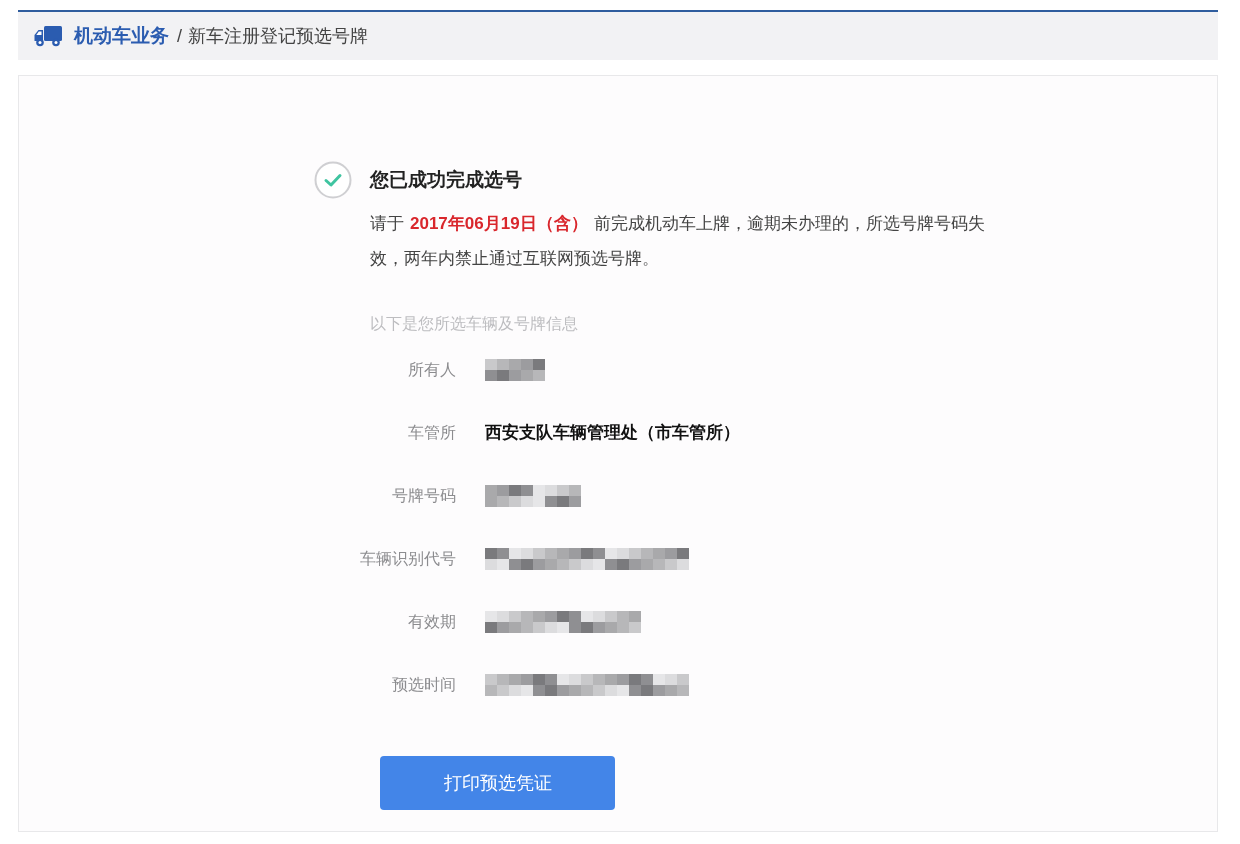 The height and width of the screenshot is (844, 1240). What do you see at coordinates (48, 36) in the screenshot?
I see `truck-icon` at bounding box center [48, 36].